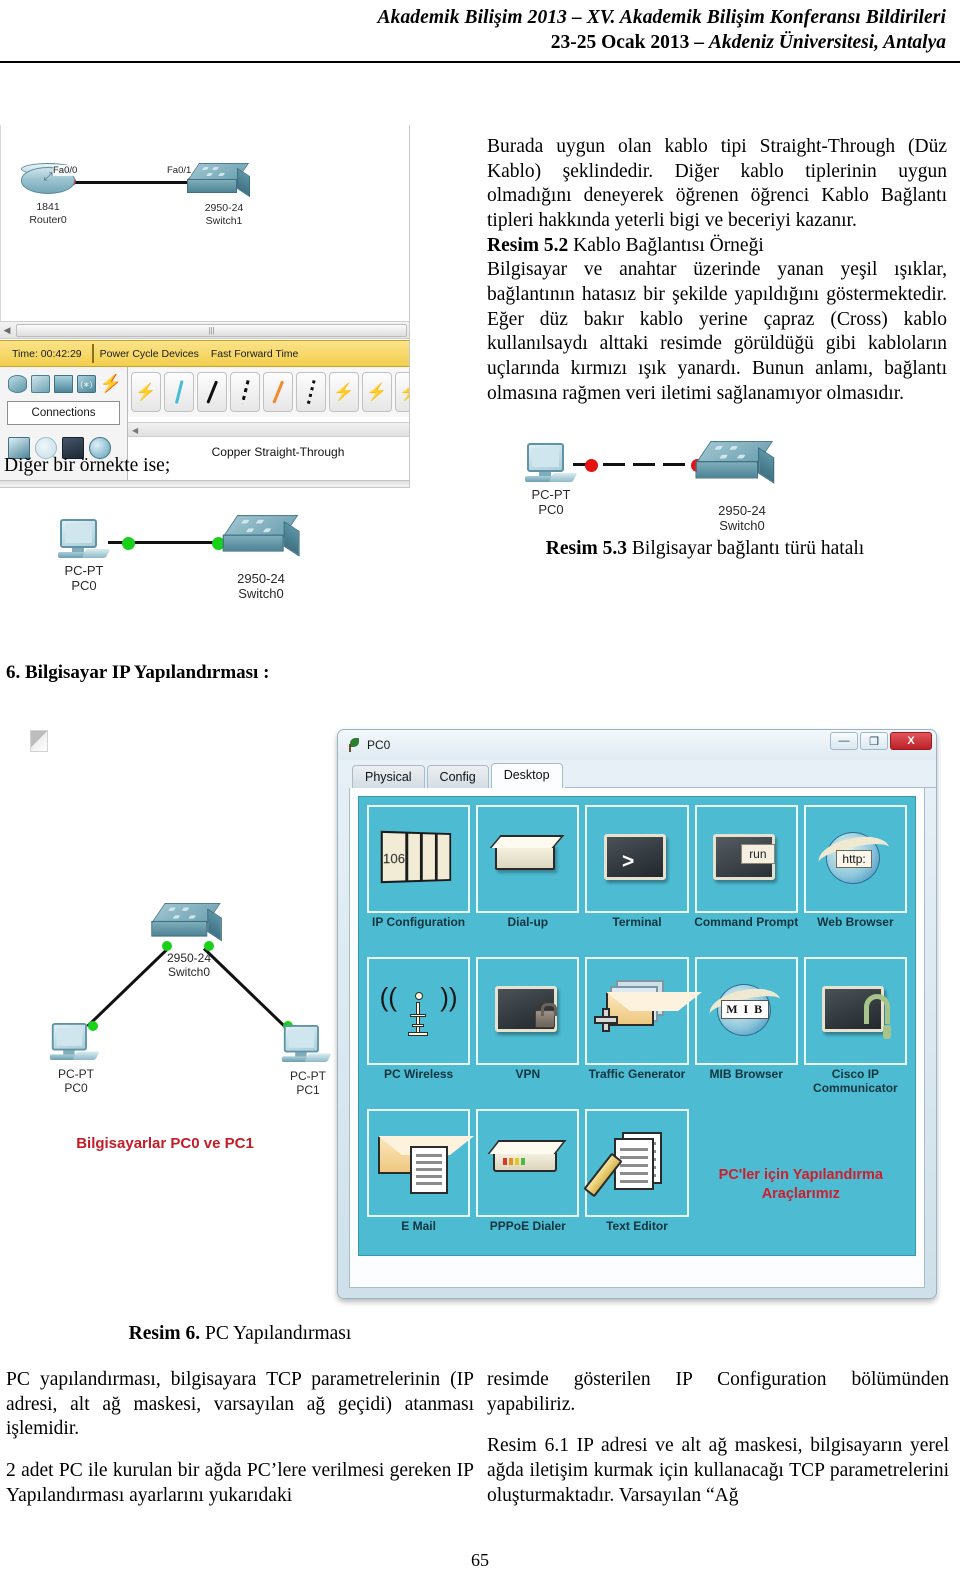  I want to click on web-browser-icon: http:, so click(855, 859).